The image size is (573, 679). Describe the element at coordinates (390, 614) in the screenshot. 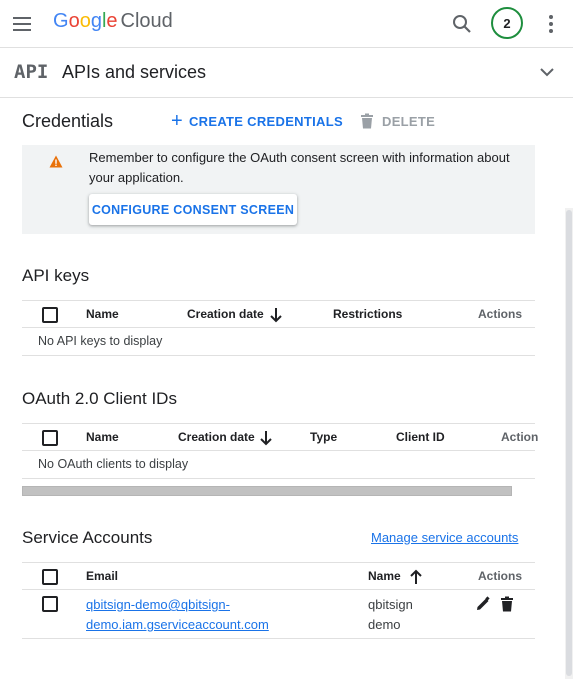

I see `service-account-name: qbitsign demo` at that location.